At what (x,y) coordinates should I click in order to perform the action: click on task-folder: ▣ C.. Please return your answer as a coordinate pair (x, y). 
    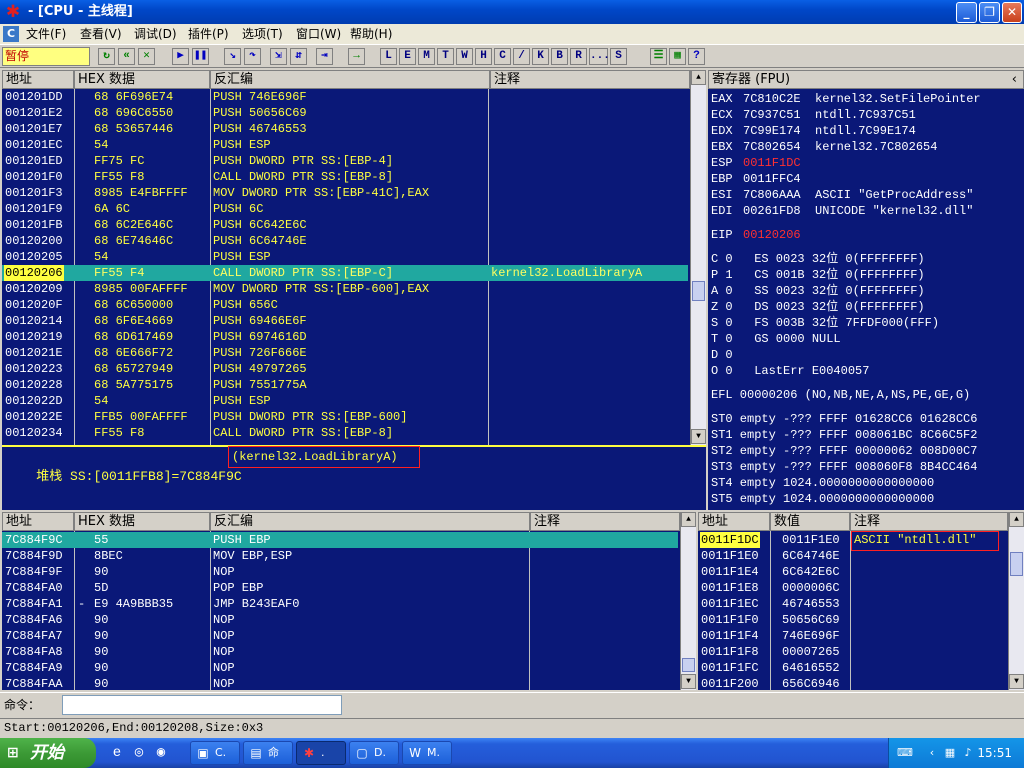
    Looking at the image, I should click on (215, 753).